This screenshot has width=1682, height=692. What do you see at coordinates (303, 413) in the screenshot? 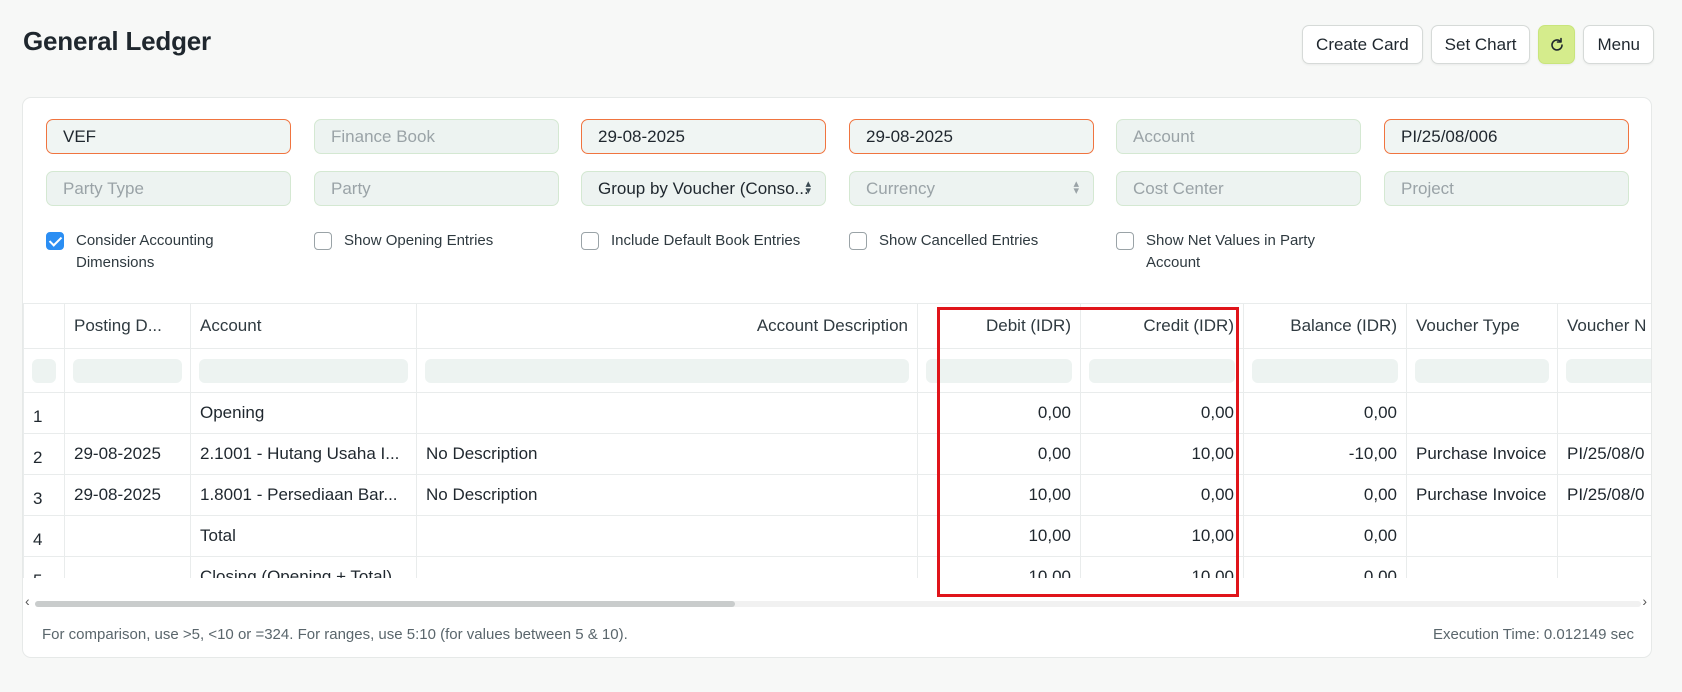
I see `cell-account: Opening` at bounding box center [303, 413].